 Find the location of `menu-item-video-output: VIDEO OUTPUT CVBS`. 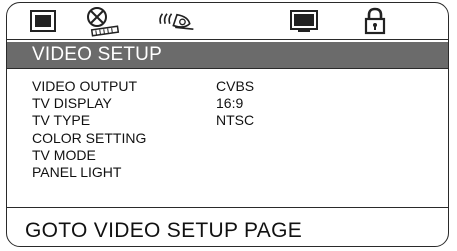

menu-item-video-output: VIDEO OUTPUT CVBS is located at coordinates (143, 86).